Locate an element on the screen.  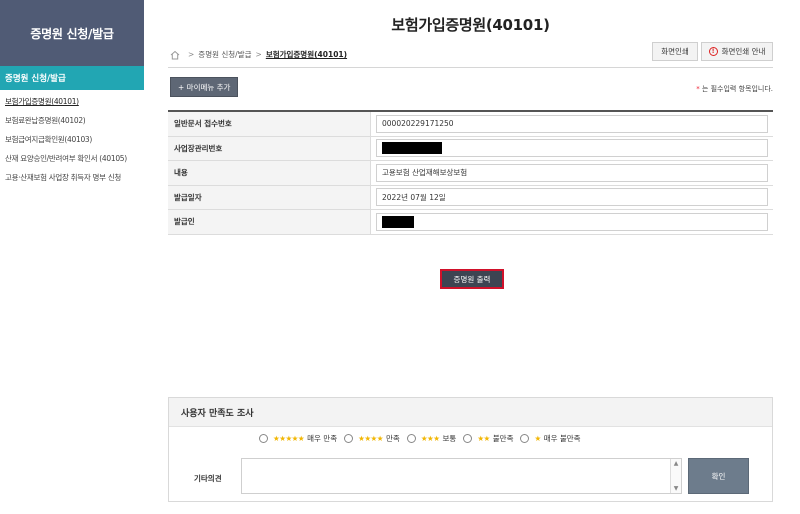
receipt-number-field: 000020229171250 is located at coordinates (572, 123).